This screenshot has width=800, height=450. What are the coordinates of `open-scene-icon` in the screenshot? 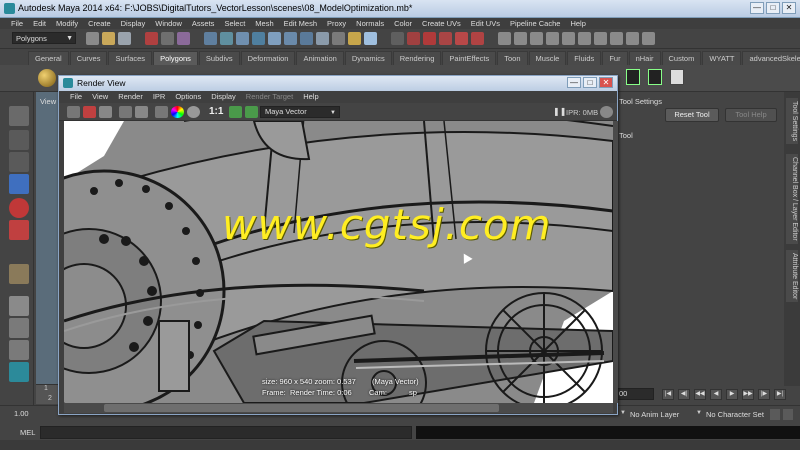 It's located at (108, 38).